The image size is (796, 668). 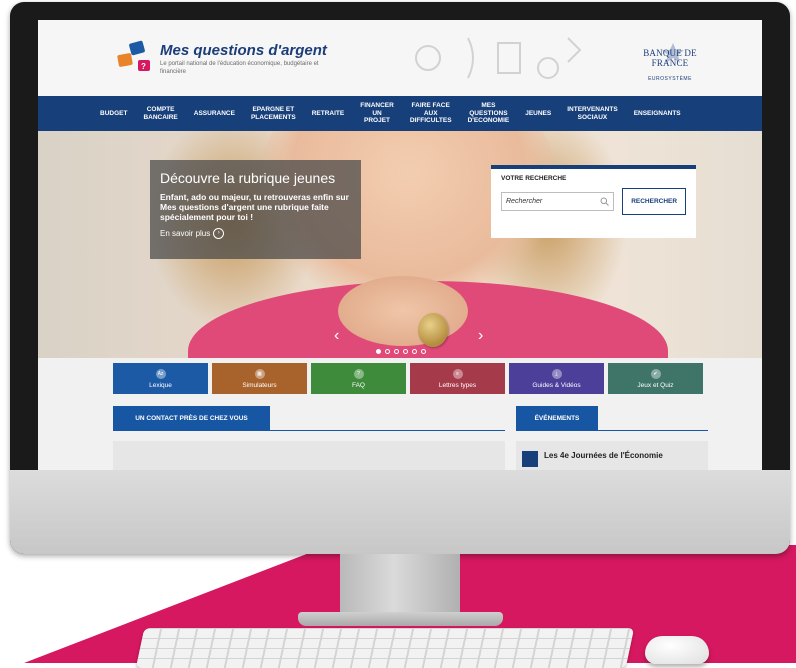 I want to click on events-panel: Les 4e Journées de l'Économie, so click(x=612, y=455).